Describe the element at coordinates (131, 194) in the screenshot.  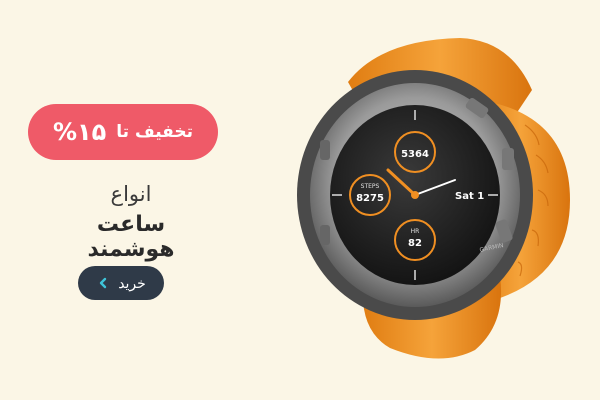
I see `headline-line1: انواع` at that location.